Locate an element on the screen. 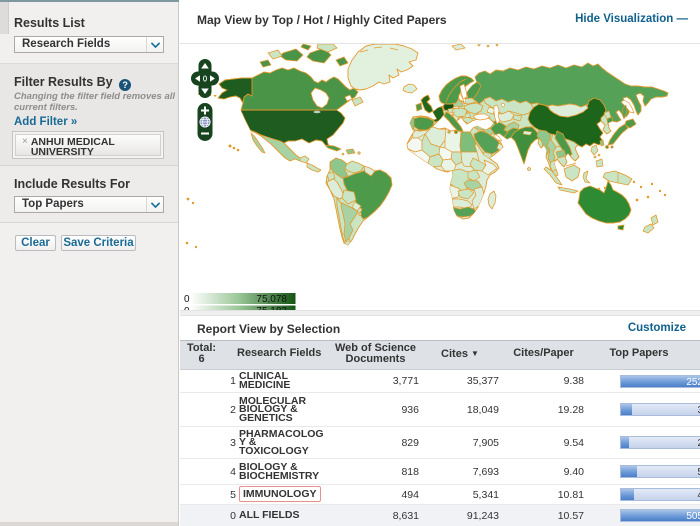 This screenshot has width=700, height=526. svg-text: 75,078 is located at coordinates (271, 299).